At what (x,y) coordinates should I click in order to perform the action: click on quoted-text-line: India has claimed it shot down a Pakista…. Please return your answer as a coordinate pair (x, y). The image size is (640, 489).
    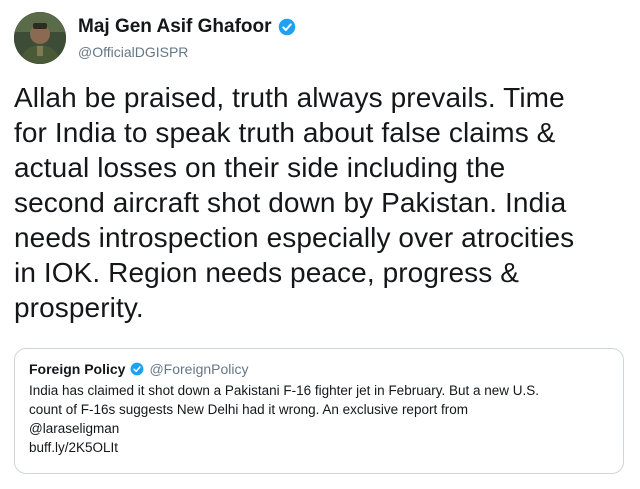
    Looking at the image, I should click on (284, 390).